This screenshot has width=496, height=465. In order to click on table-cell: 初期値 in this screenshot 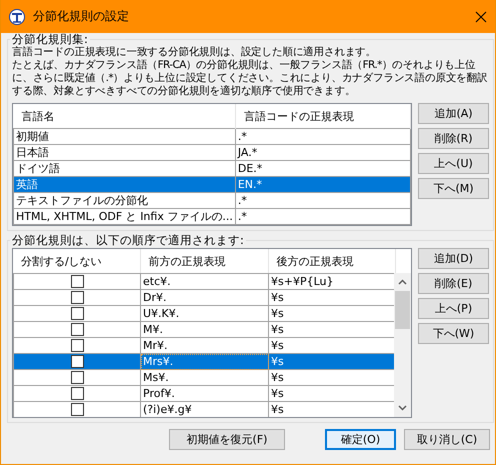, I will do `click(32, 136)`.